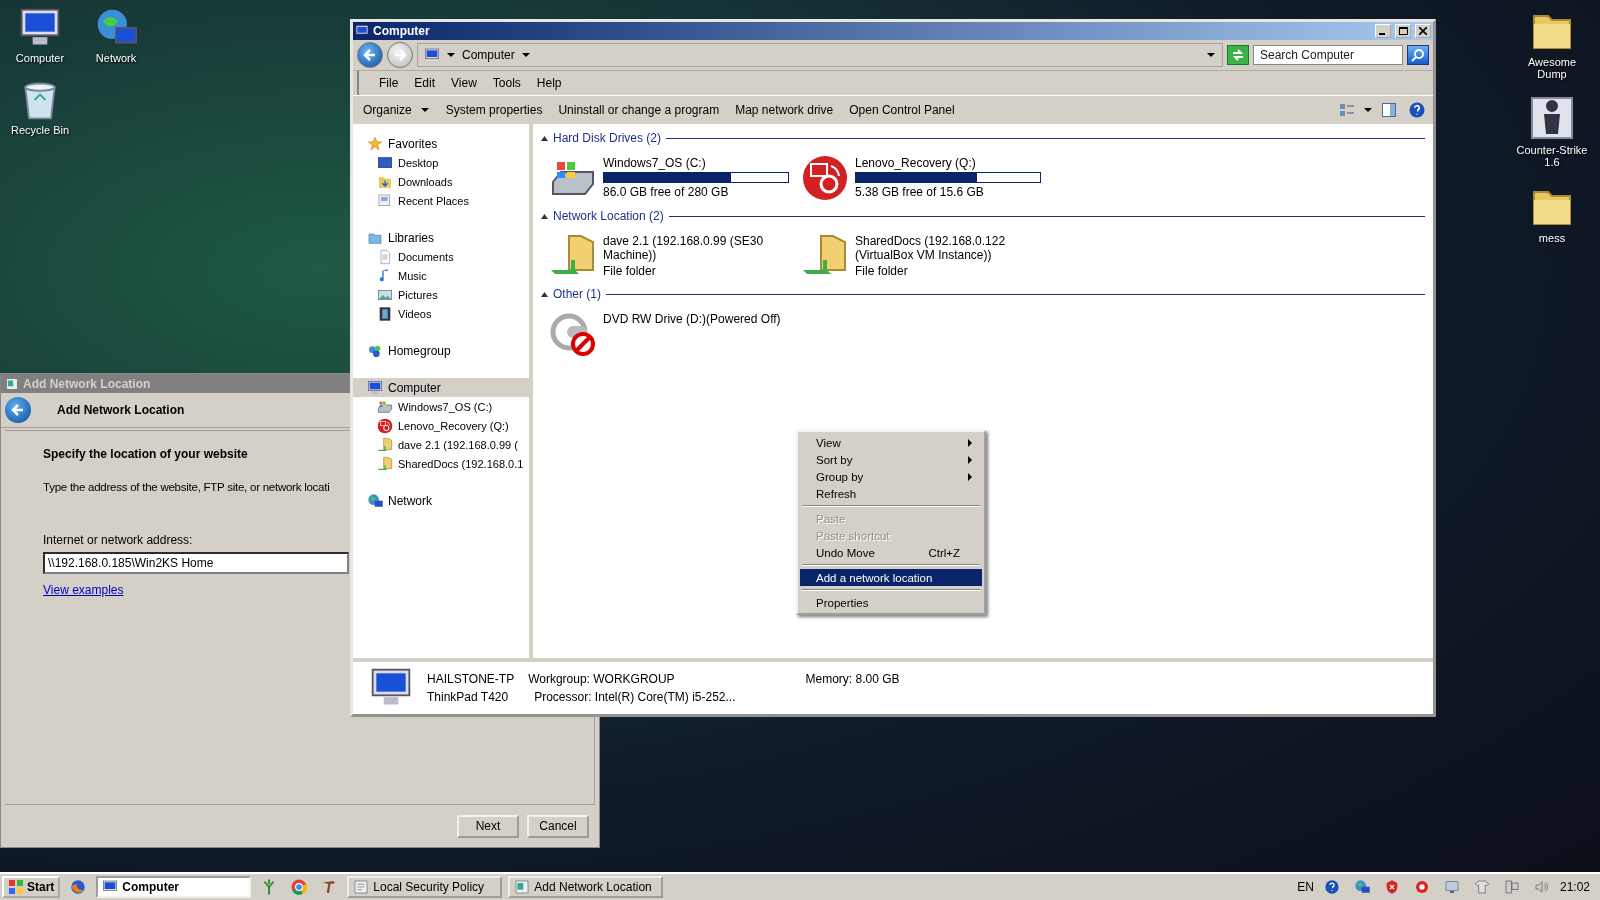 This screenshot has height=900, width=1600. I want to click on computer-name: HAILSTONE-TP, so click(471, 679).